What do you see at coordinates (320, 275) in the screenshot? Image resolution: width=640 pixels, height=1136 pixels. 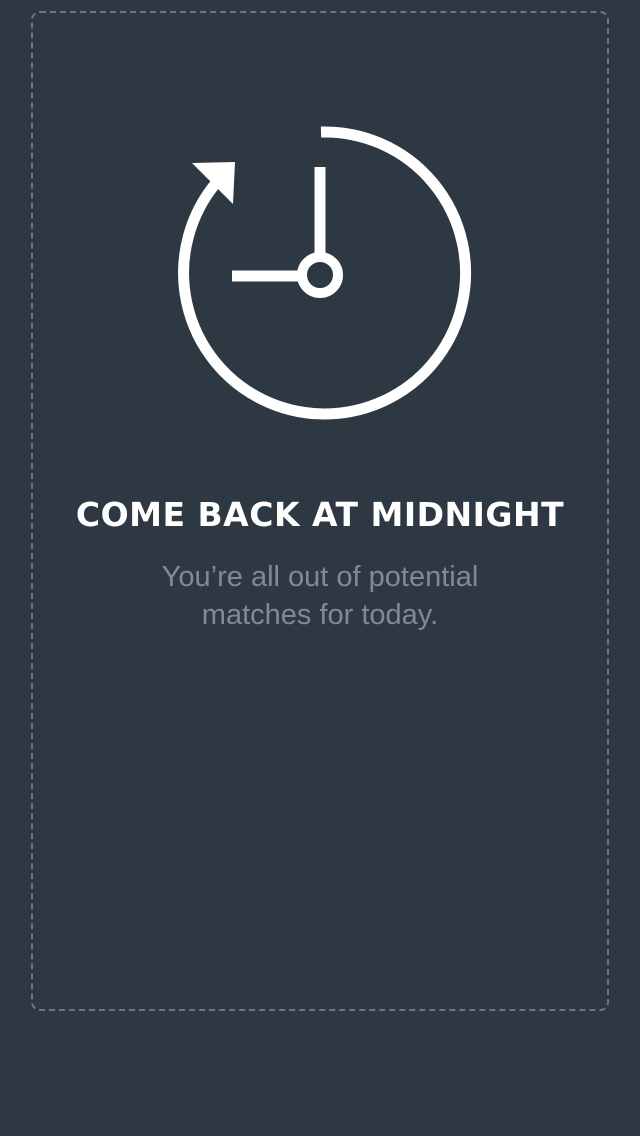 I see `clock-center` at bounding box center [320, 275].